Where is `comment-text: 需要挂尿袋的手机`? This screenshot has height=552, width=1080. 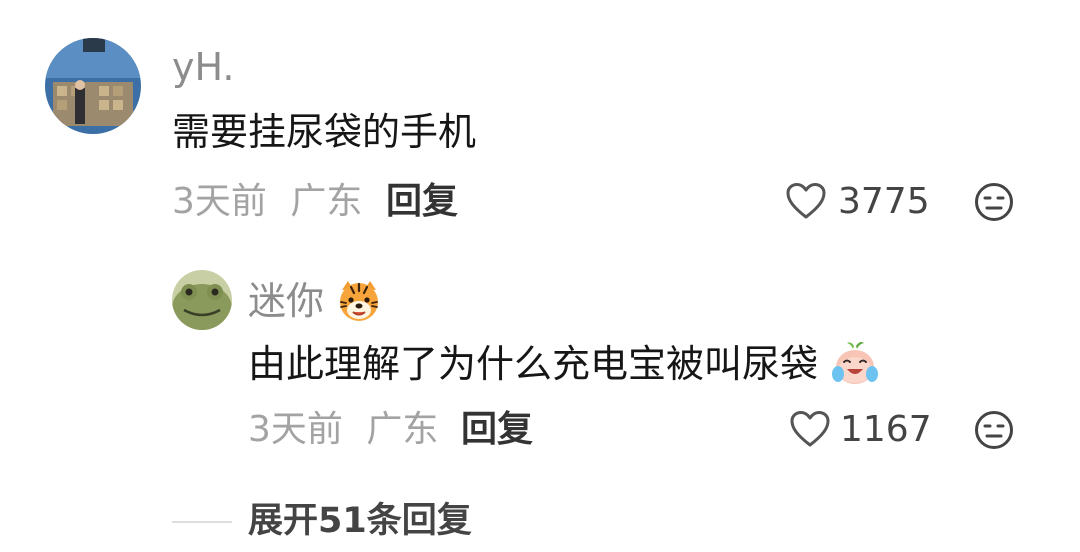 comment-text: 需要挂尿袋的手机 is located at coordinates (324, 132).